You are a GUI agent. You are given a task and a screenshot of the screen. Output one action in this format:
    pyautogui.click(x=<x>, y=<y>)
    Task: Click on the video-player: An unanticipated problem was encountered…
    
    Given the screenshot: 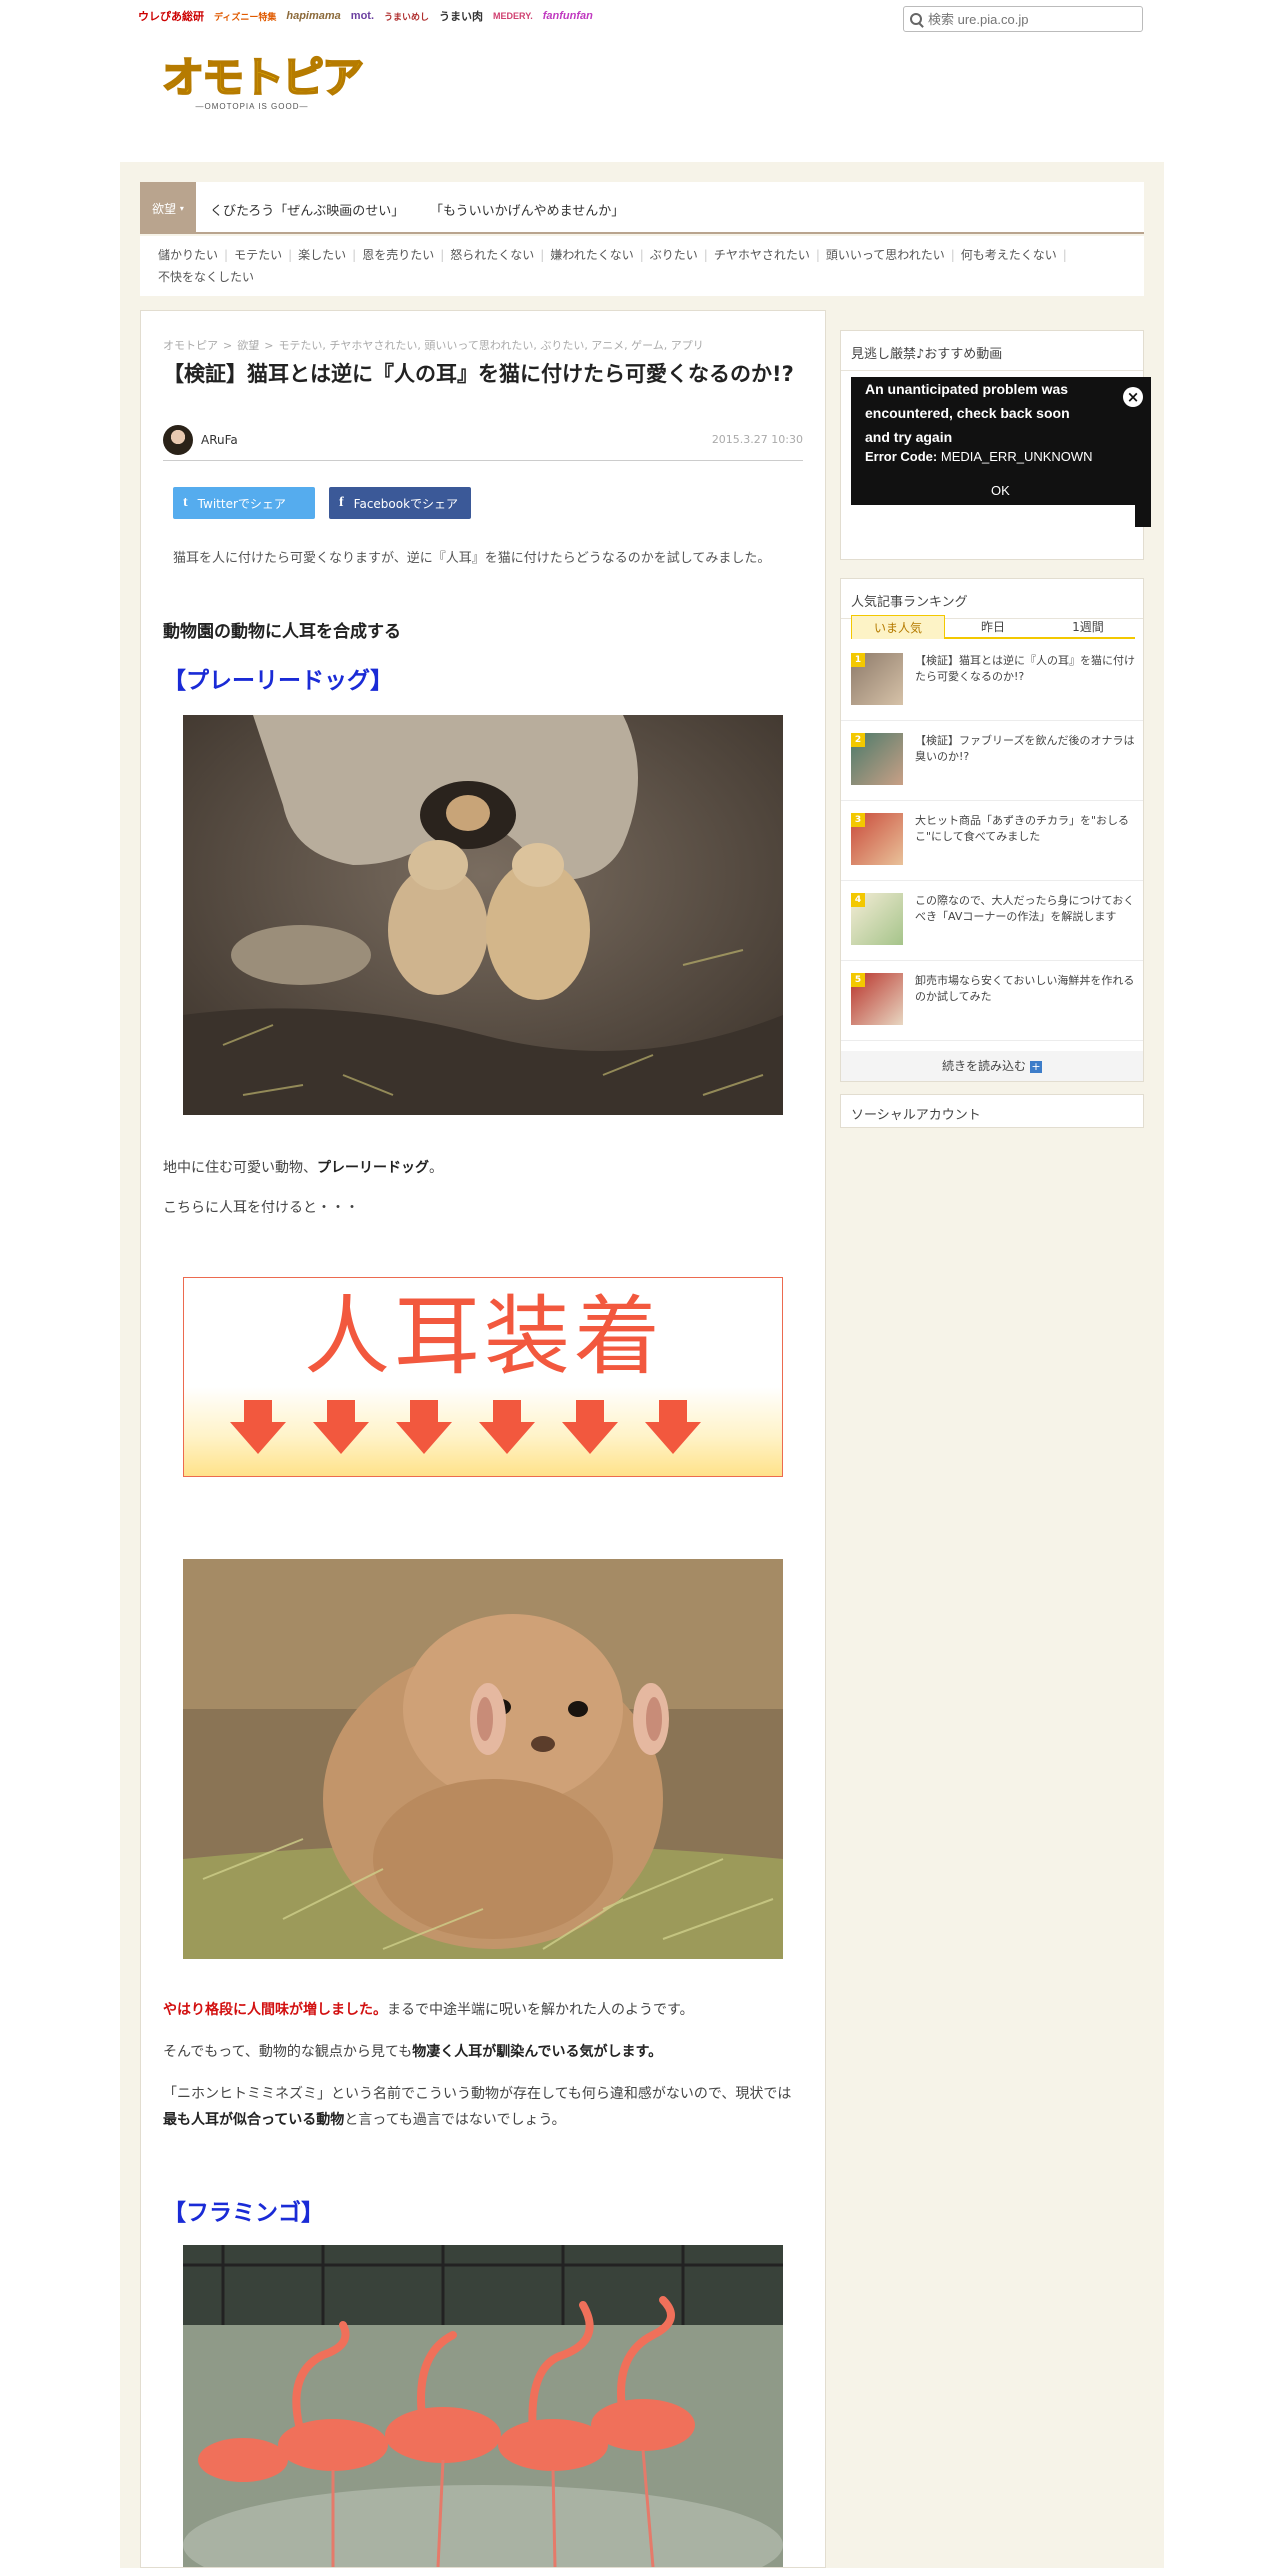 What is the action you would take?
    pyautogui.click(x=1001, y=452)
    